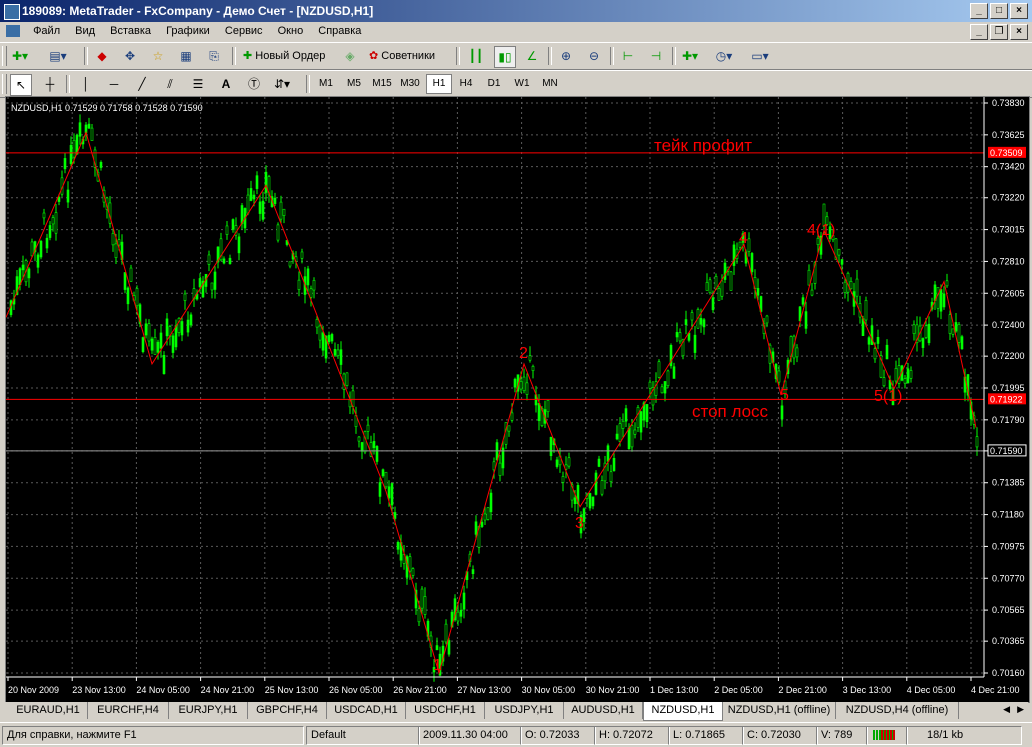 The width and height of the screenshot is (1032, 747). Describe the element at coordinates (1020, 709) in the screenshot. I see `tab-scroll-right-icon: ▶` at that location.